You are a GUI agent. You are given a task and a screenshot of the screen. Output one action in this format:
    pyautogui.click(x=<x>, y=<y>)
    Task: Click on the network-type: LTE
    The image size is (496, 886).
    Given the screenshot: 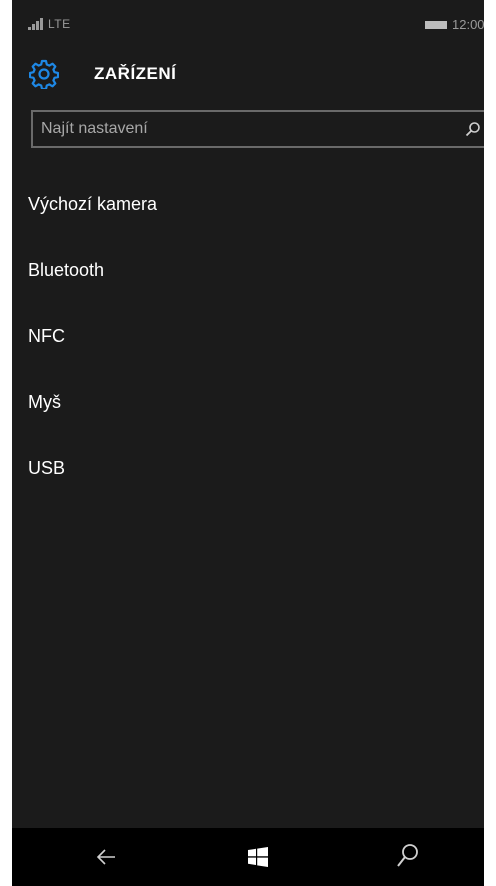 What is the action you would take?
    pyautogui.click(x=59, y=24)
    